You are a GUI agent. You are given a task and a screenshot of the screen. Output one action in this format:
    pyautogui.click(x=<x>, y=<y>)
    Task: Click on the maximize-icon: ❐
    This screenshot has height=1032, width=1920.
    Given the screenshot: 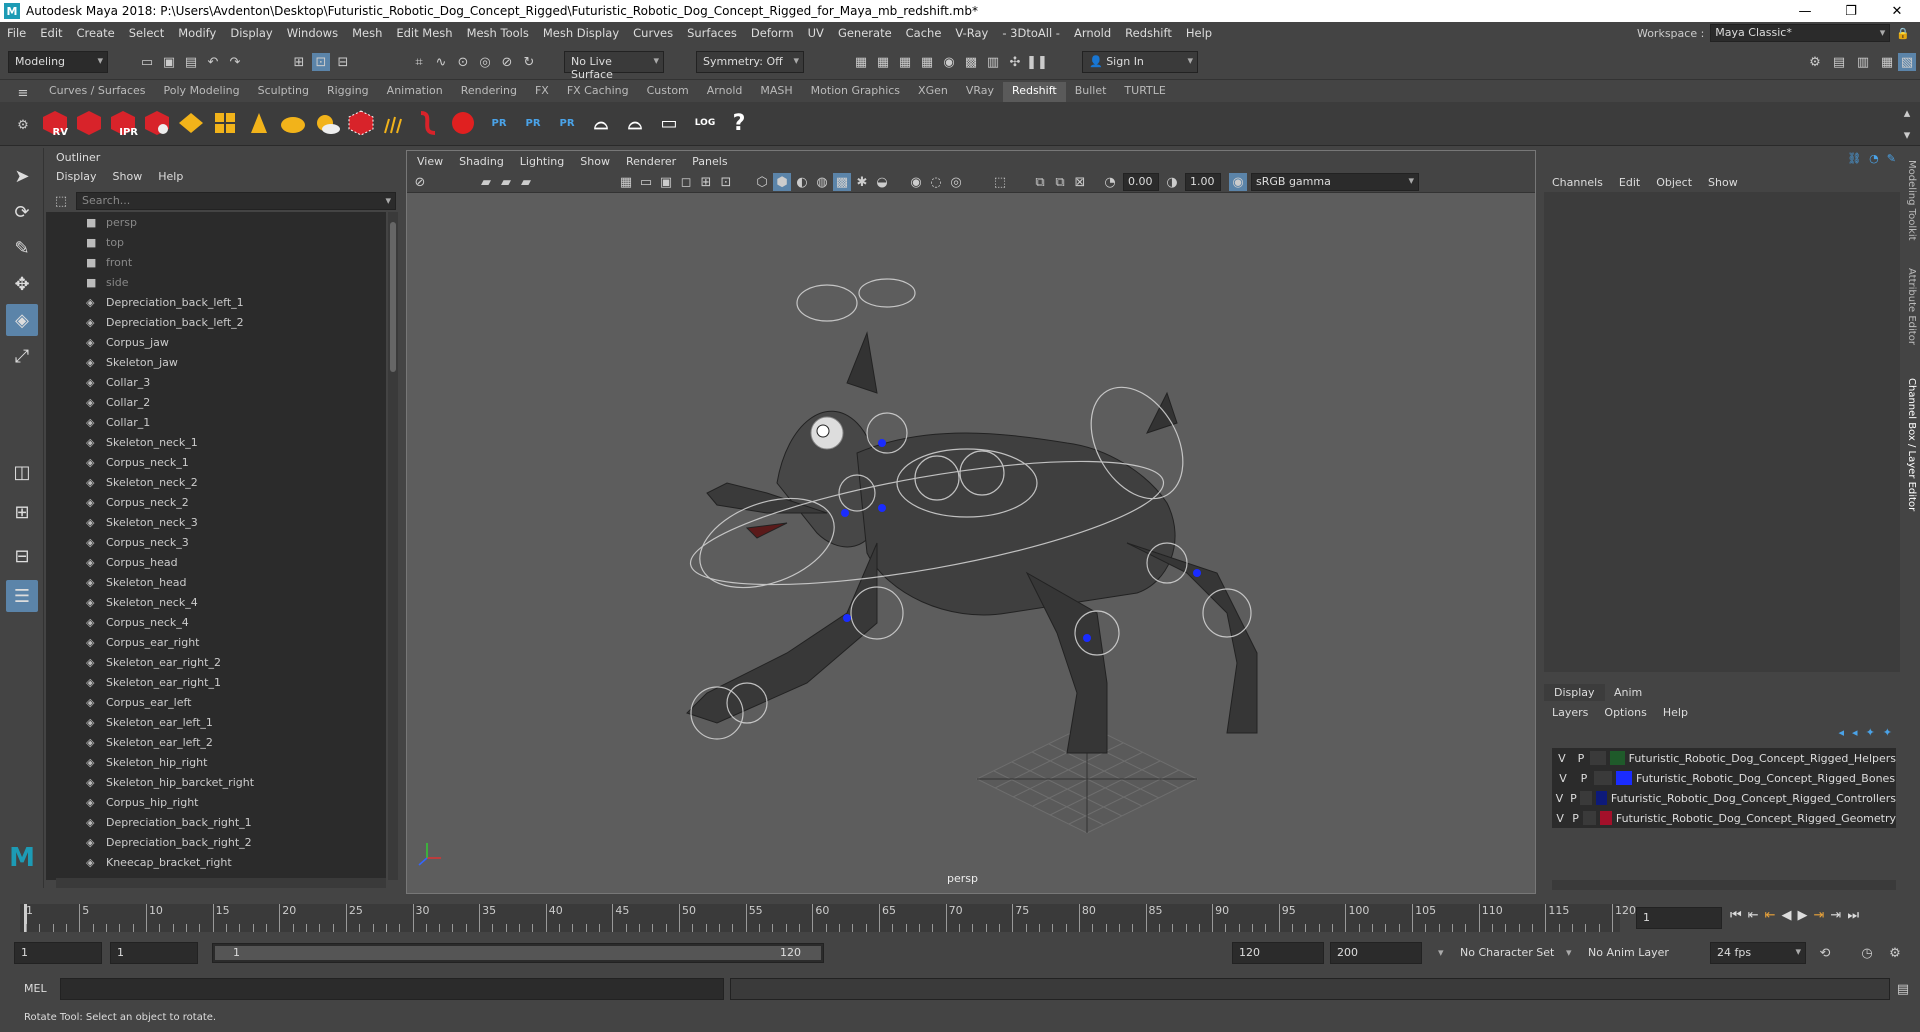 What is the action you would take?
    pyautogui.click(x=1851, y=11)
    